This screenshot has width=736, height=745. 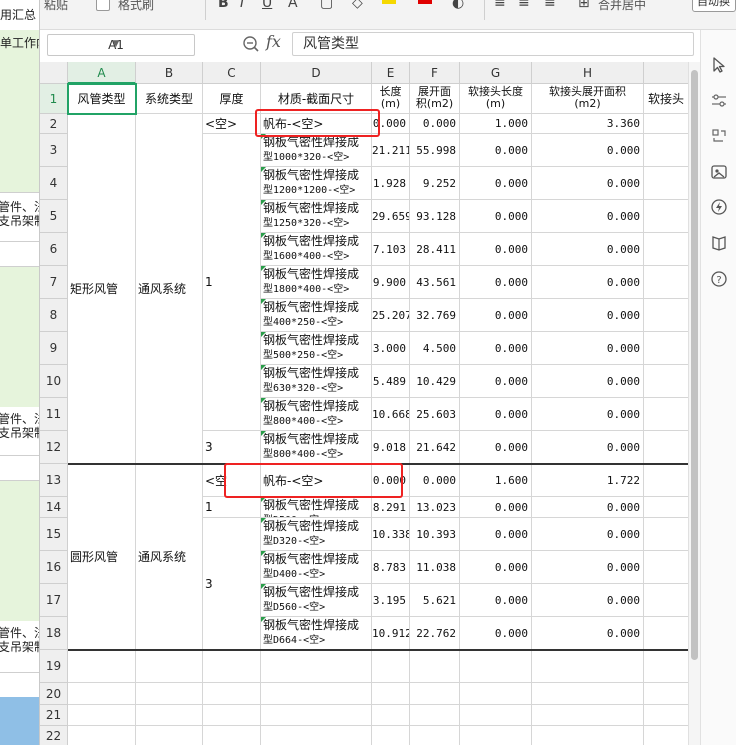 What do you see at coordinates (316, 348) in the screenshot?
I see `material-size-cell: 钢板气密性焊接成 型500*250-<空>` at bounding box center [316, 348].